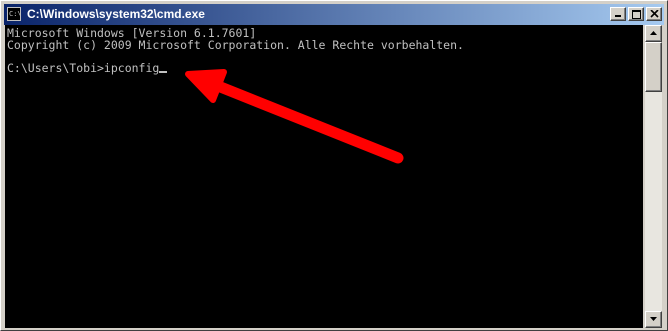 The width and height of the screenshot is (668, 331). What do you see at coordinates (653, 176) in the screenshot?
I see `vertical-scrollbar` at bounding box center [653, 176].